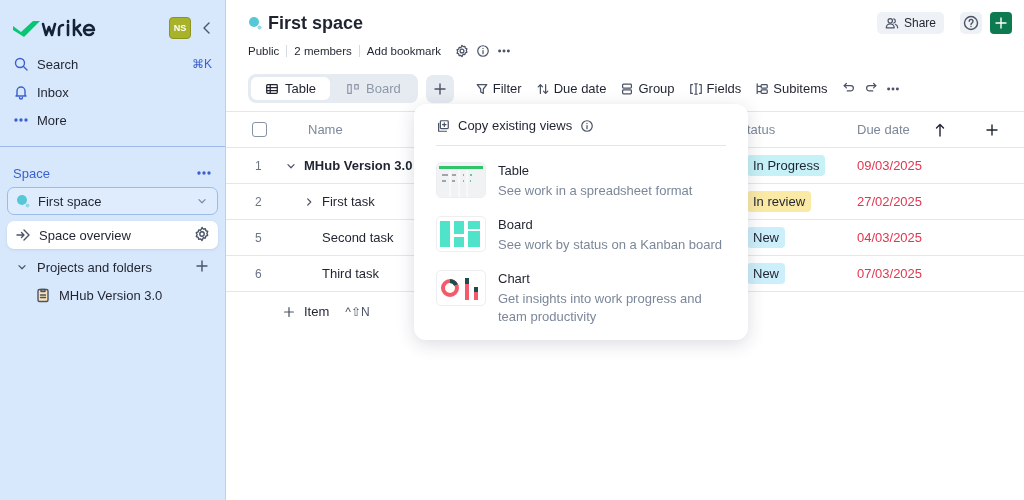  I want to click on status-badge: In review, so click(779, 201).